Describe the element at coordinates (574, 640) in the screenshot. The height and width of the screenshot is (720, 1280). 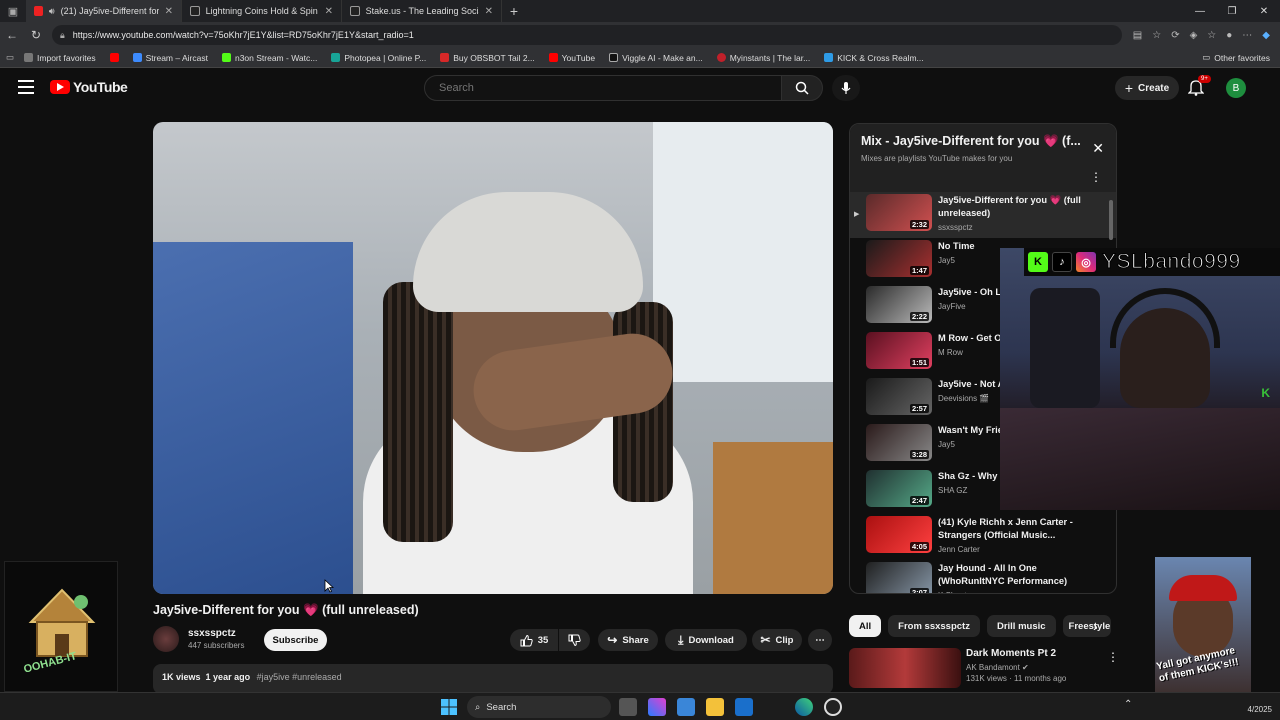
I see `dislike-button` at that location.